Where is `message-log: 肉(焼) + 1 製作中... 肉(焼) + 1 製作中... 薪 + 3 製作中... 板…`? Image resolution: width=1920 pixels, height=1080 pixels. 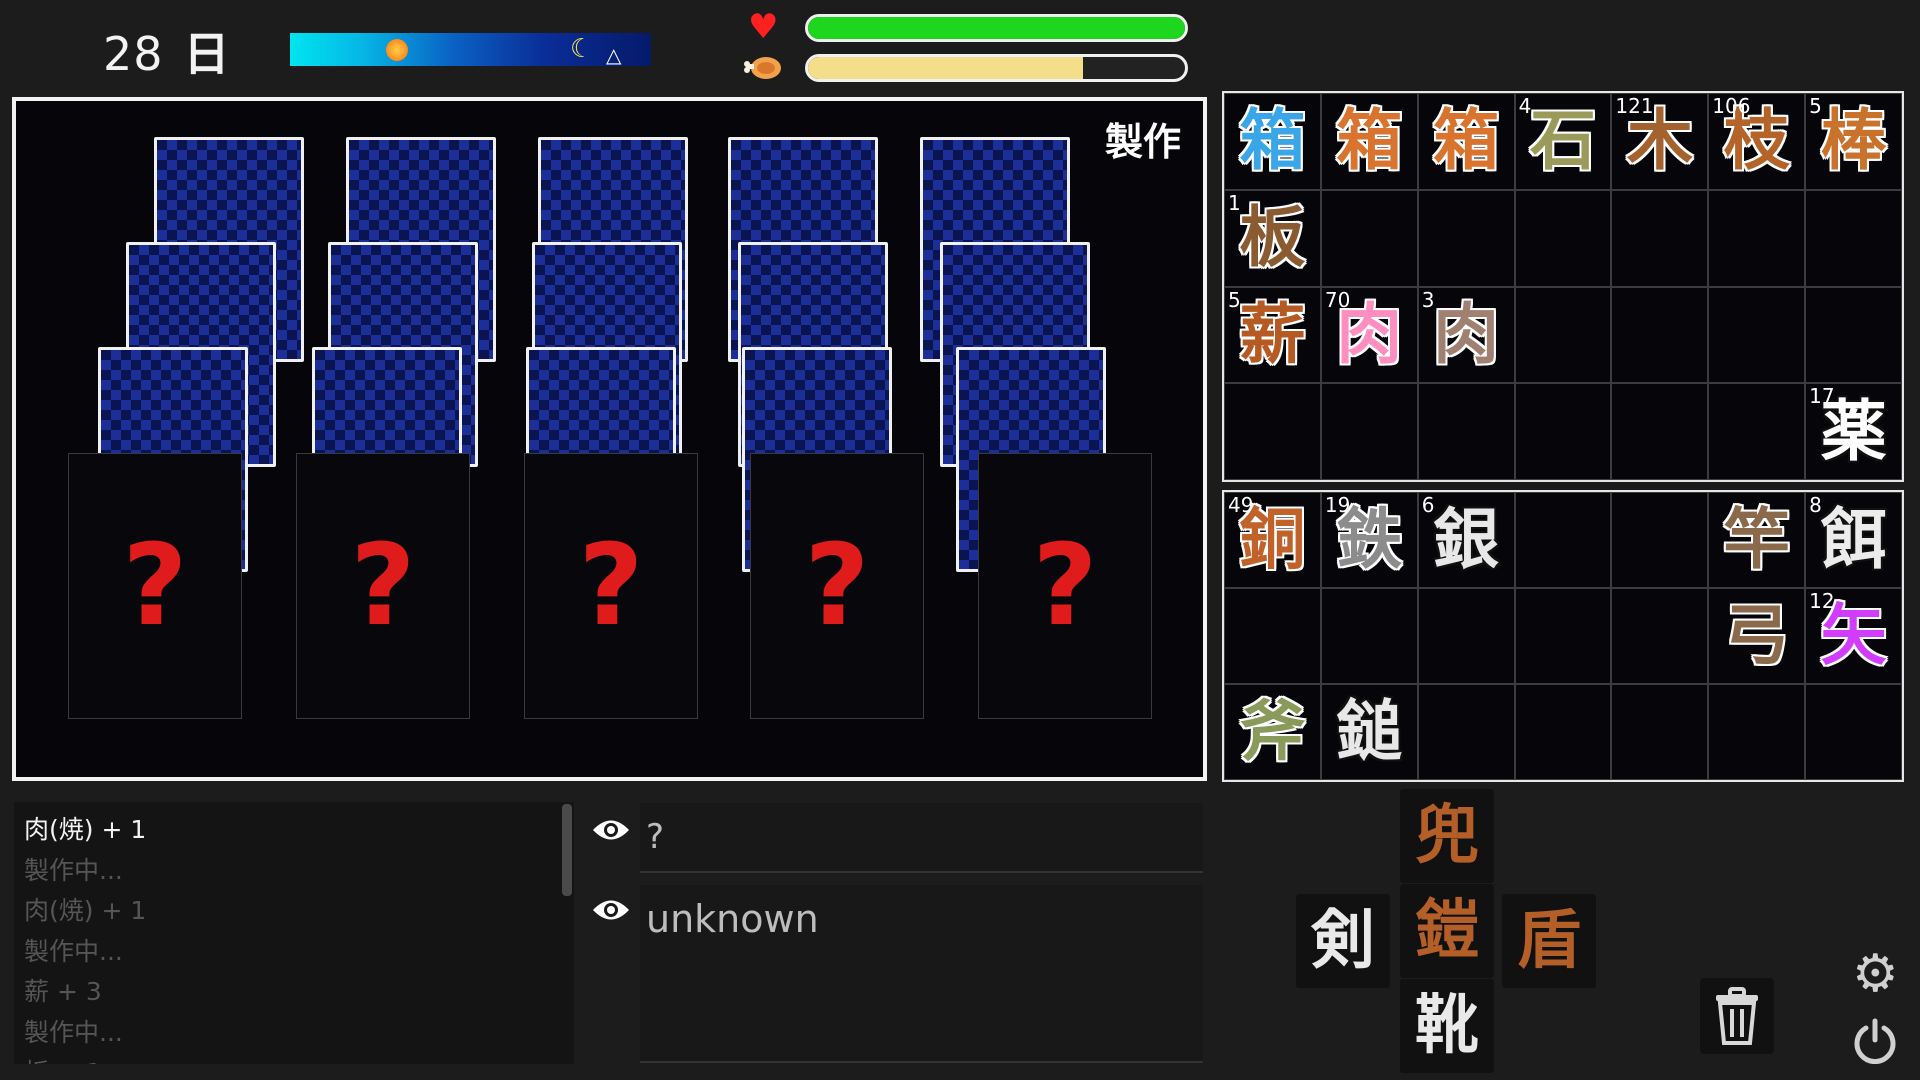
message-log: 肉(焼) + 1 製作中... 肉(焼) + 1 製作中... 薪 + 3 製作中... 板… is located at coordinates (294, 933).